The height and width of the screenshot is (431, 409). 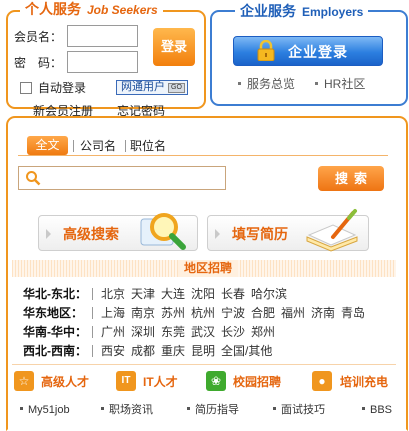 I want to click on password-label: 密 码：, so click(x=38, y=63).